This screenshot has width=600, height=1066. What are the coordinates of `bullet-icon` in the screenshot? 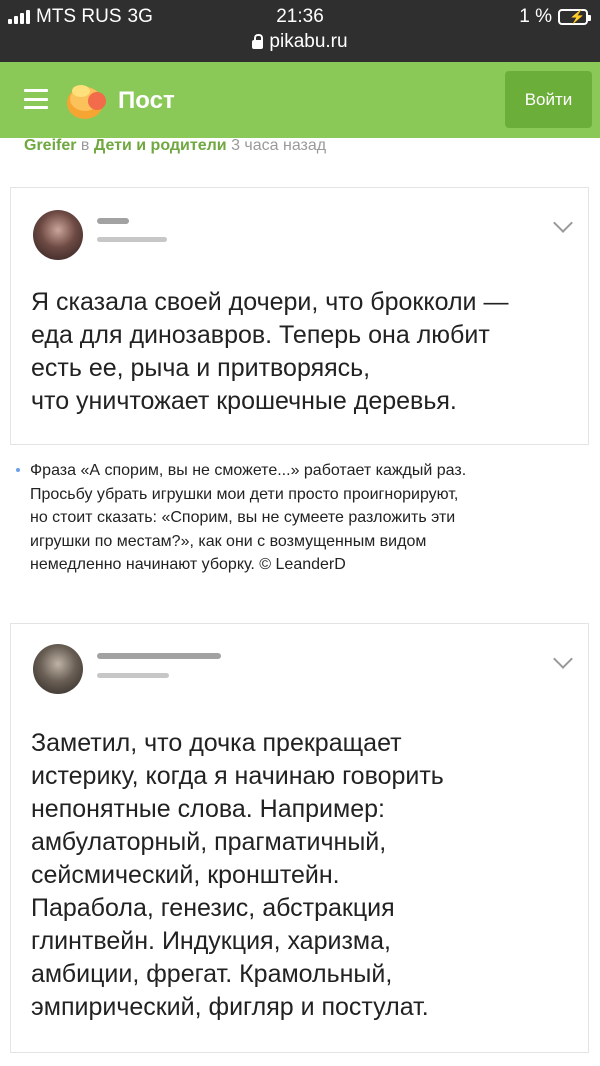 It's located at (18, 470).